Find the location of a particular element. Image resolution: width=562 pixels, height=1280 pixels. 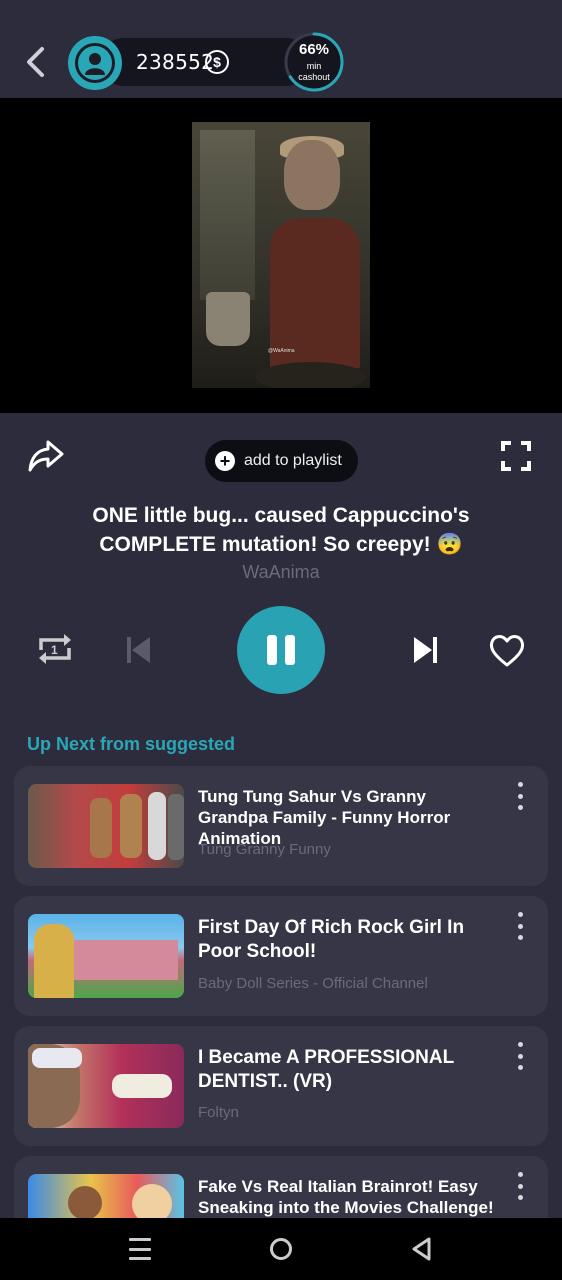

repeat-button: 1 is located at coordinates (55, 649).